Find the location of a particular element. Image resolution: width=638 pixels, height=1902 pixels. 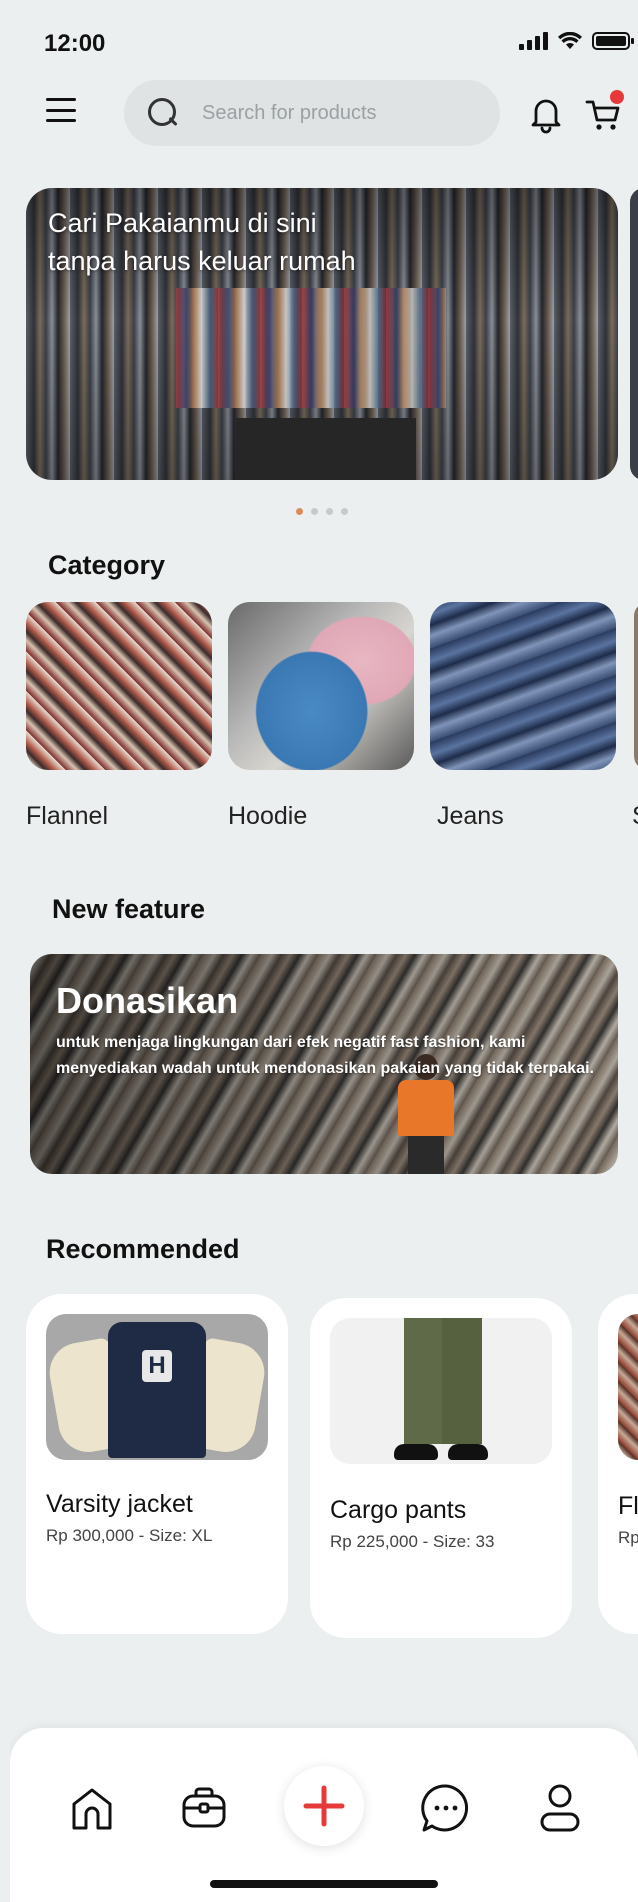

product-image: H is located at coordinates (157, 1387).